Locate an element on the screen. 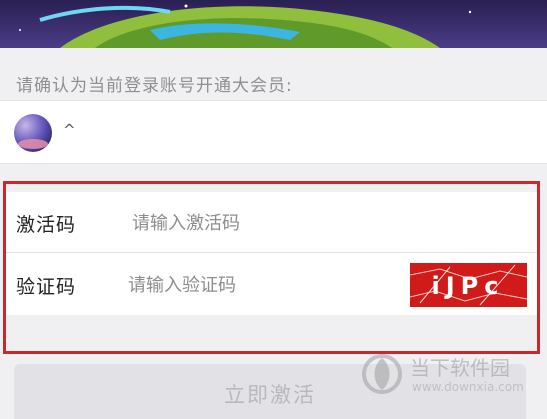 This screenshot has width=547, height=419. watermark-url: www.downxia.com is located at coordinates (468, 387).